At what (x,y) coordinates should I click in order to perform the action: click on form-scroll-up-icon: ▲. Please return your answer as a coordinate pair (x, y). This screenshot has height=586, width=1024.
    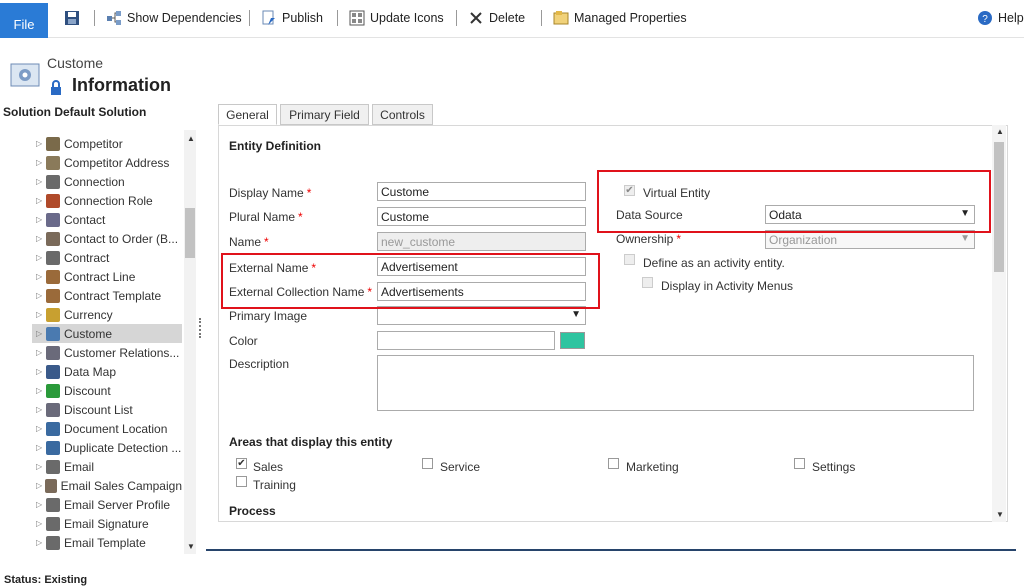
    Looking at the image, I should click on (1000, 131).